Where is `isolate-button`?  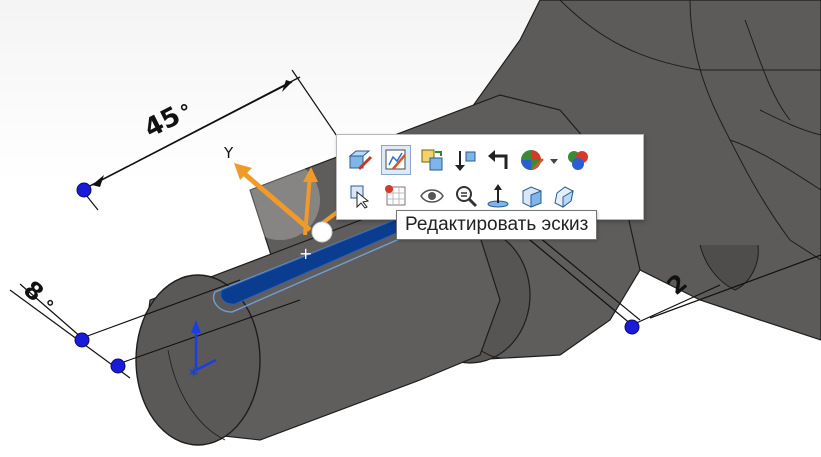 isolate-button is located at coordinates (564, 196).